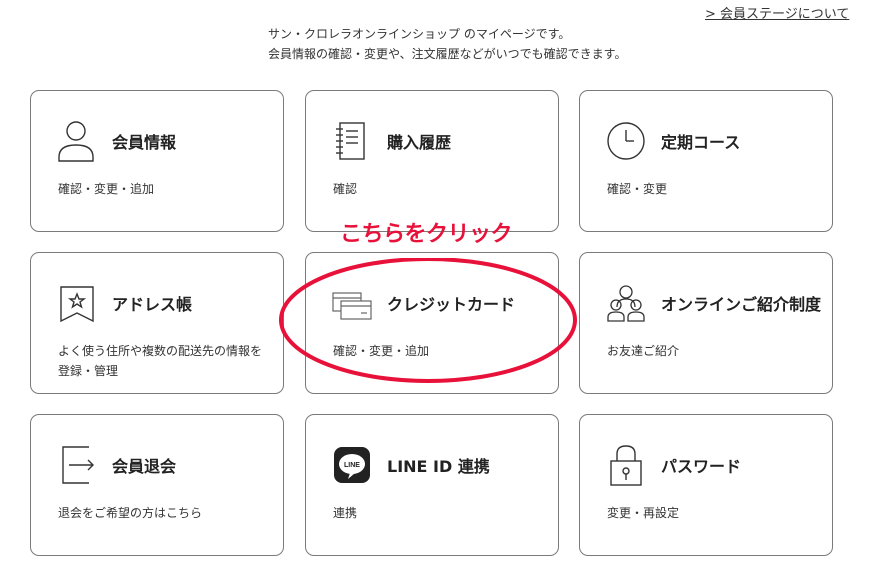  I want to click on card-desc: 退会をご希望の方はこちら, so click(130, 513).